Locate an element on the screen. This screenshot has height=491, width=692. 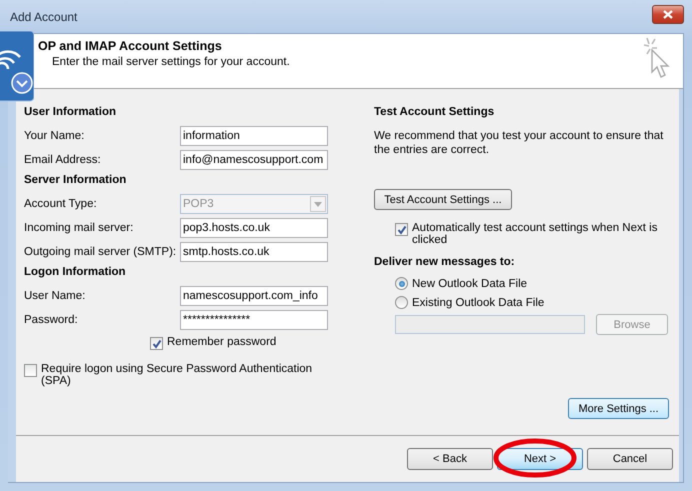
field-label: Password: is located at coordinates (51, 320).